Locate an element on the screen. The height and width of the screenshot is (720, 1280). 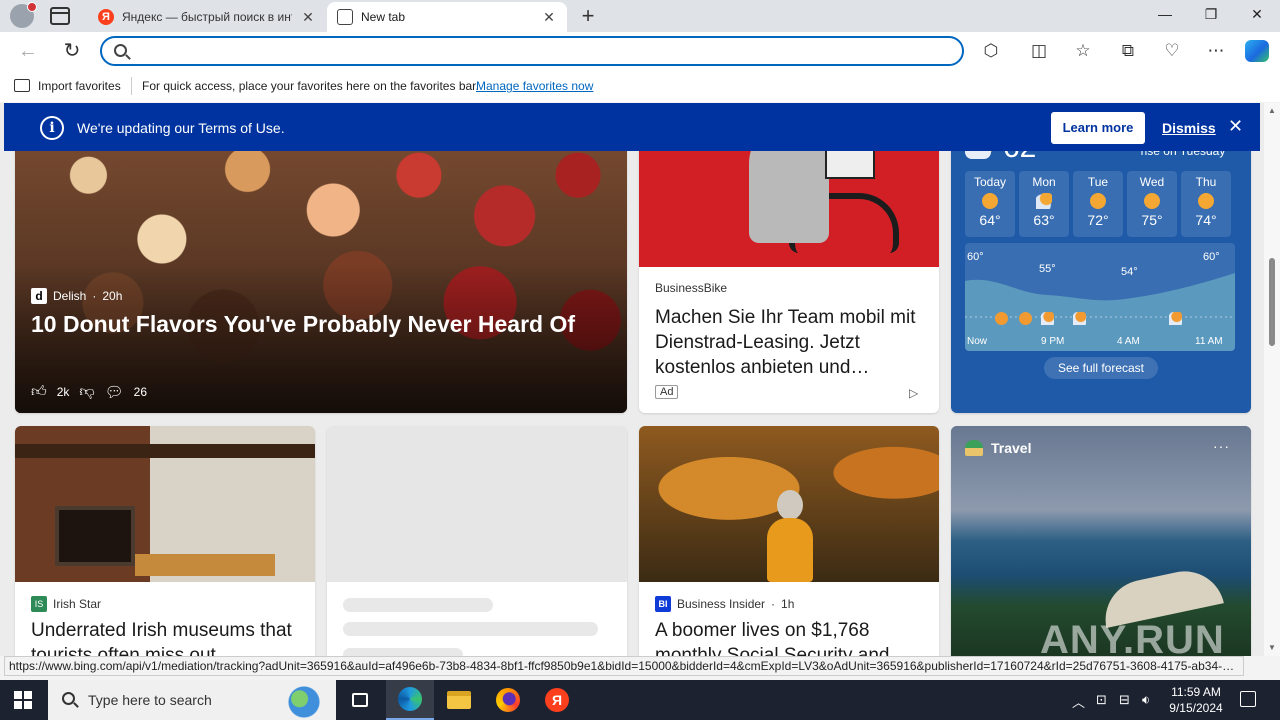
address-bar is located at coordinates (532, 51).